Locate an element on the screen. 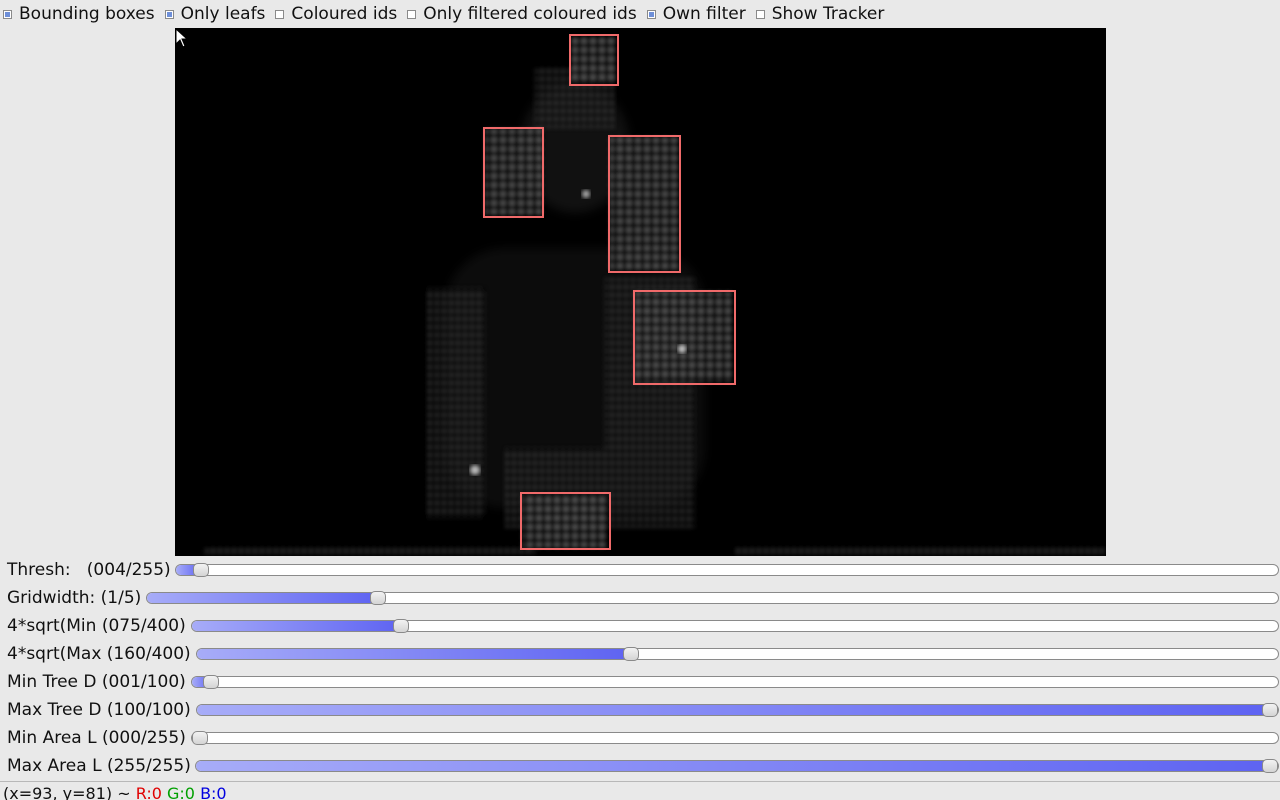 This screenshot has height=800, width=1280. green-value: G:0 is located at coordinates (181, 792).